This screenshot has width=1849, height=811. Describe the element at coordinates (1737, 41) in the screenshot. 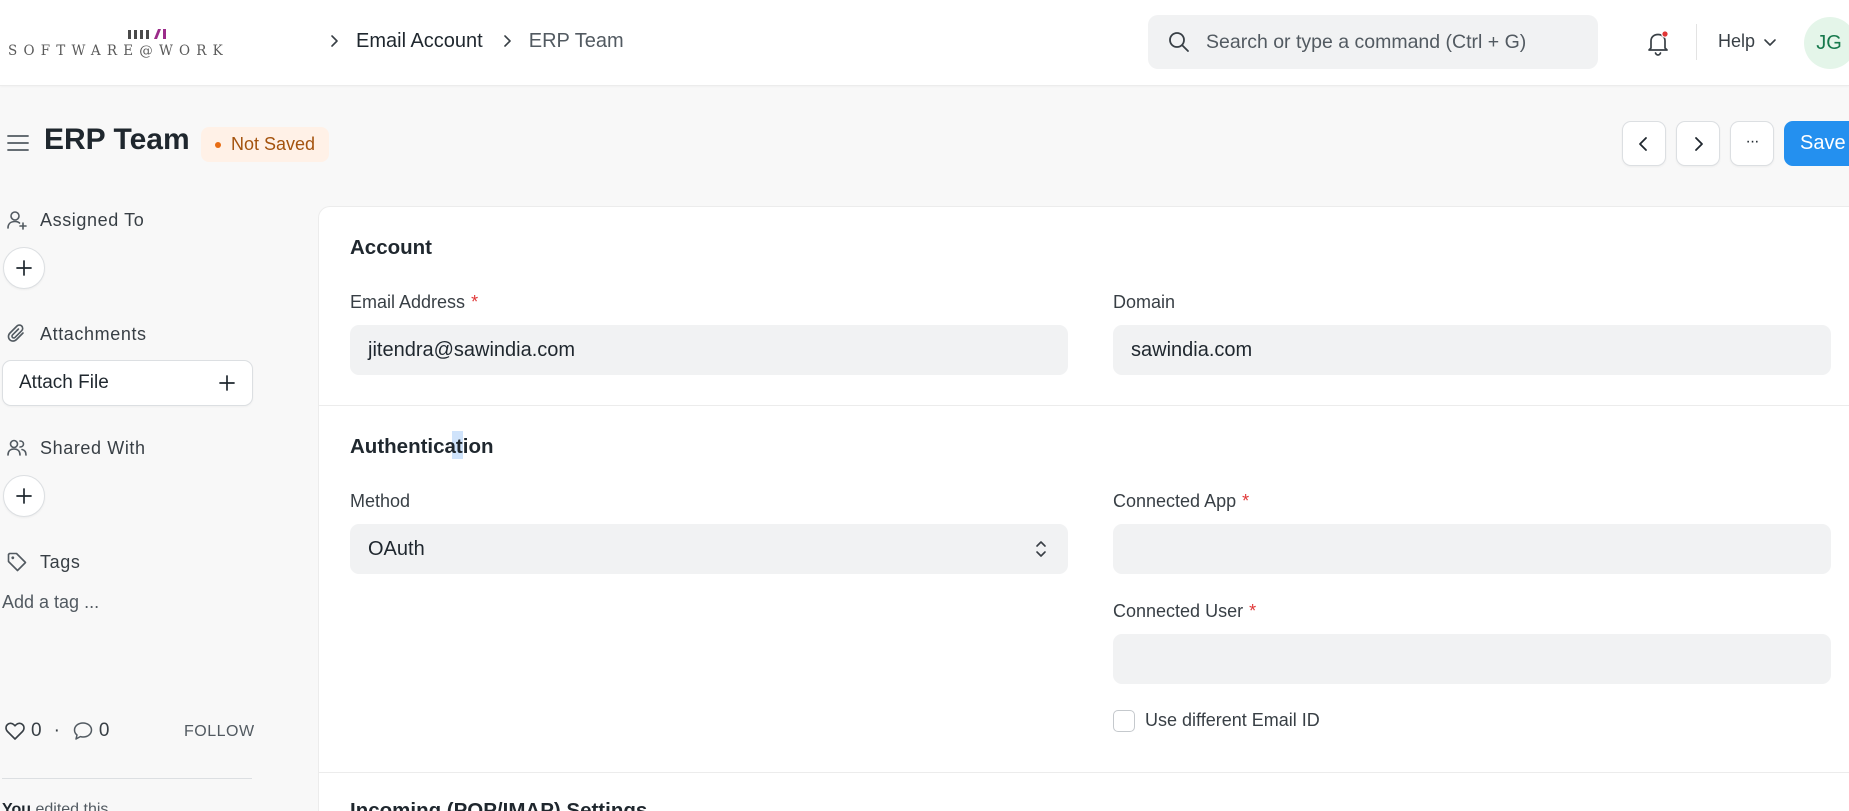

I see `help-label: Help` at that location.